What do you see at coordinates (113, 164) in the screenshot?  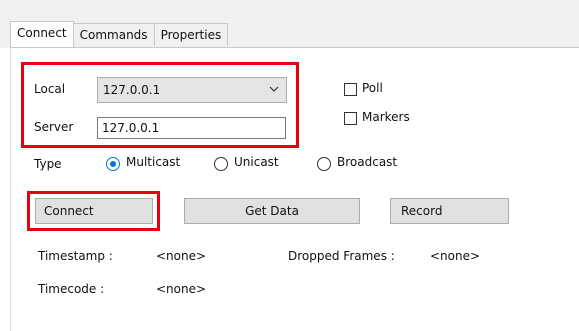 I see `multicast-radio` at bounding box center [113, 164].